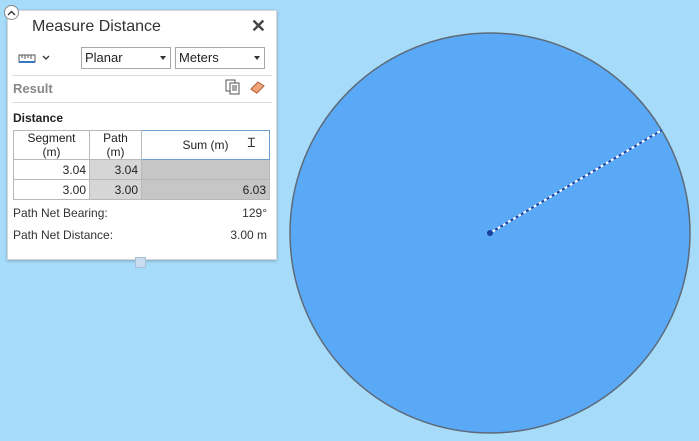 This screenshot has width=699, height=441. I want to click on distance-label: Distance, so click(38, 118).